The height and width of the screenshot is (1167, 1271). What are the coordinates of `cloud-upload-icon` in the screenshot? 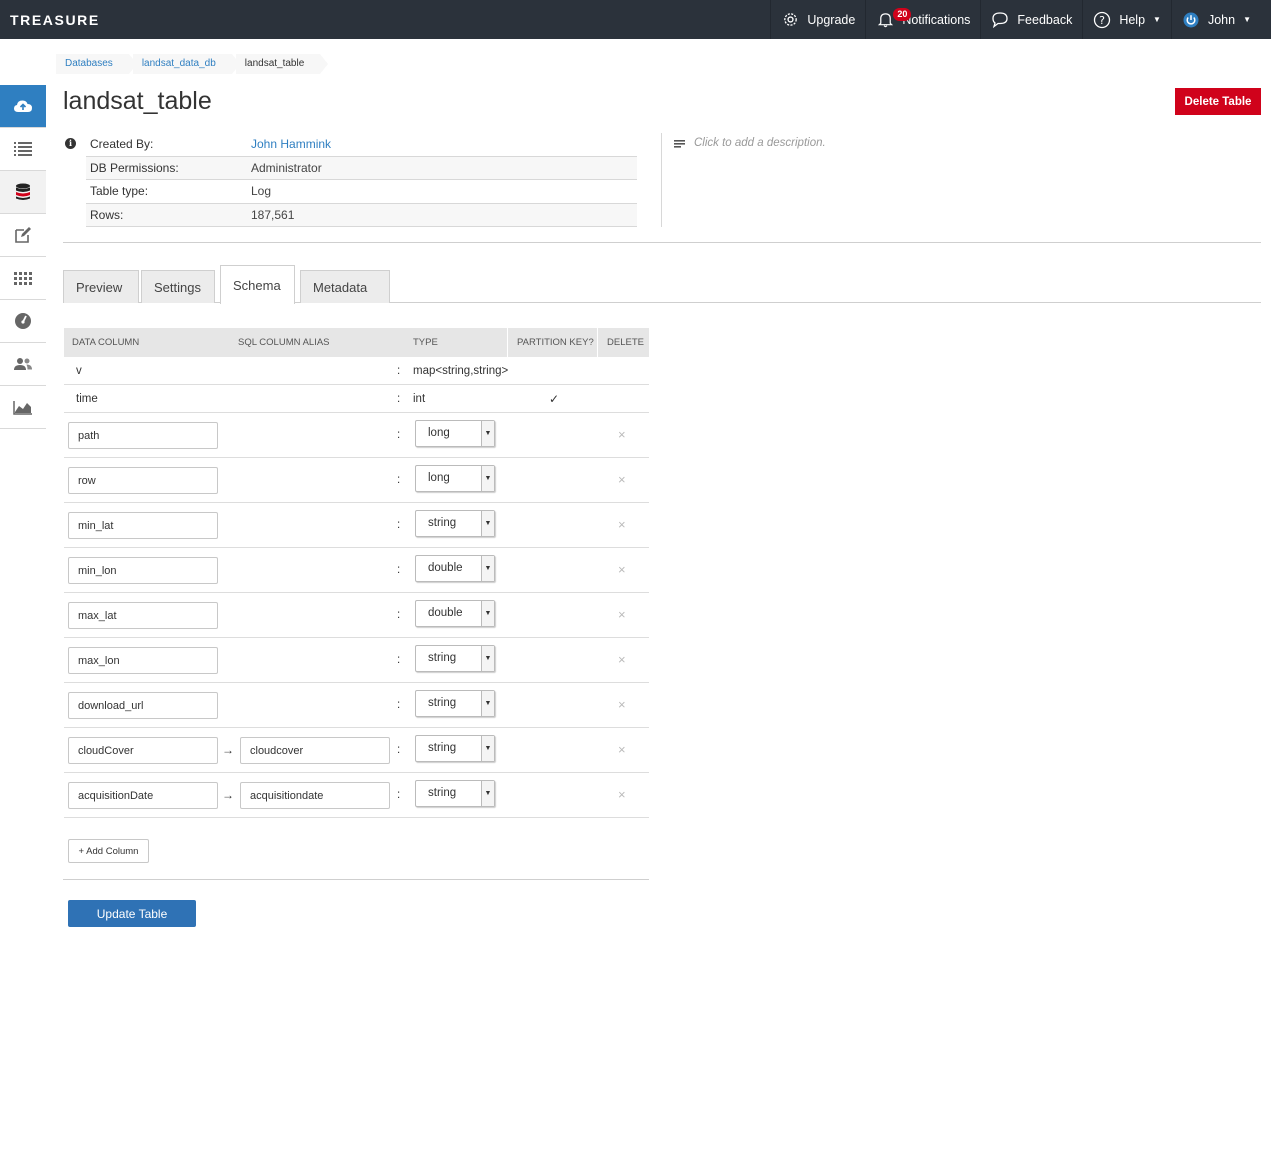 It's located at (23, 106).